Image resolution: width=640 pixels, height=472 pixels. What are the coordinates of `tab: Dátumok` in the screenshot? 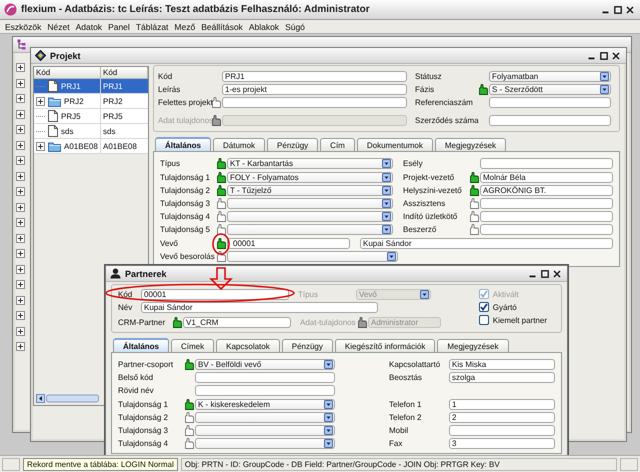 It's located at (239, 144).